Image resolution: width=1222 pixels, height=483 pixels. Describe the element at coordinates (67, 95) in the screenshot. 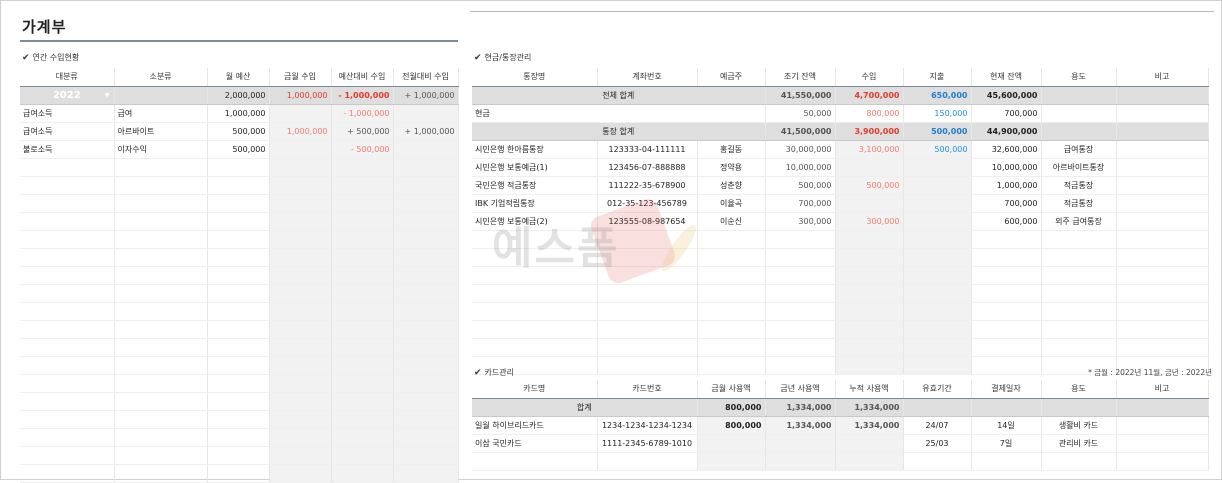

I see `year-select: 2022 ▼` at that location.